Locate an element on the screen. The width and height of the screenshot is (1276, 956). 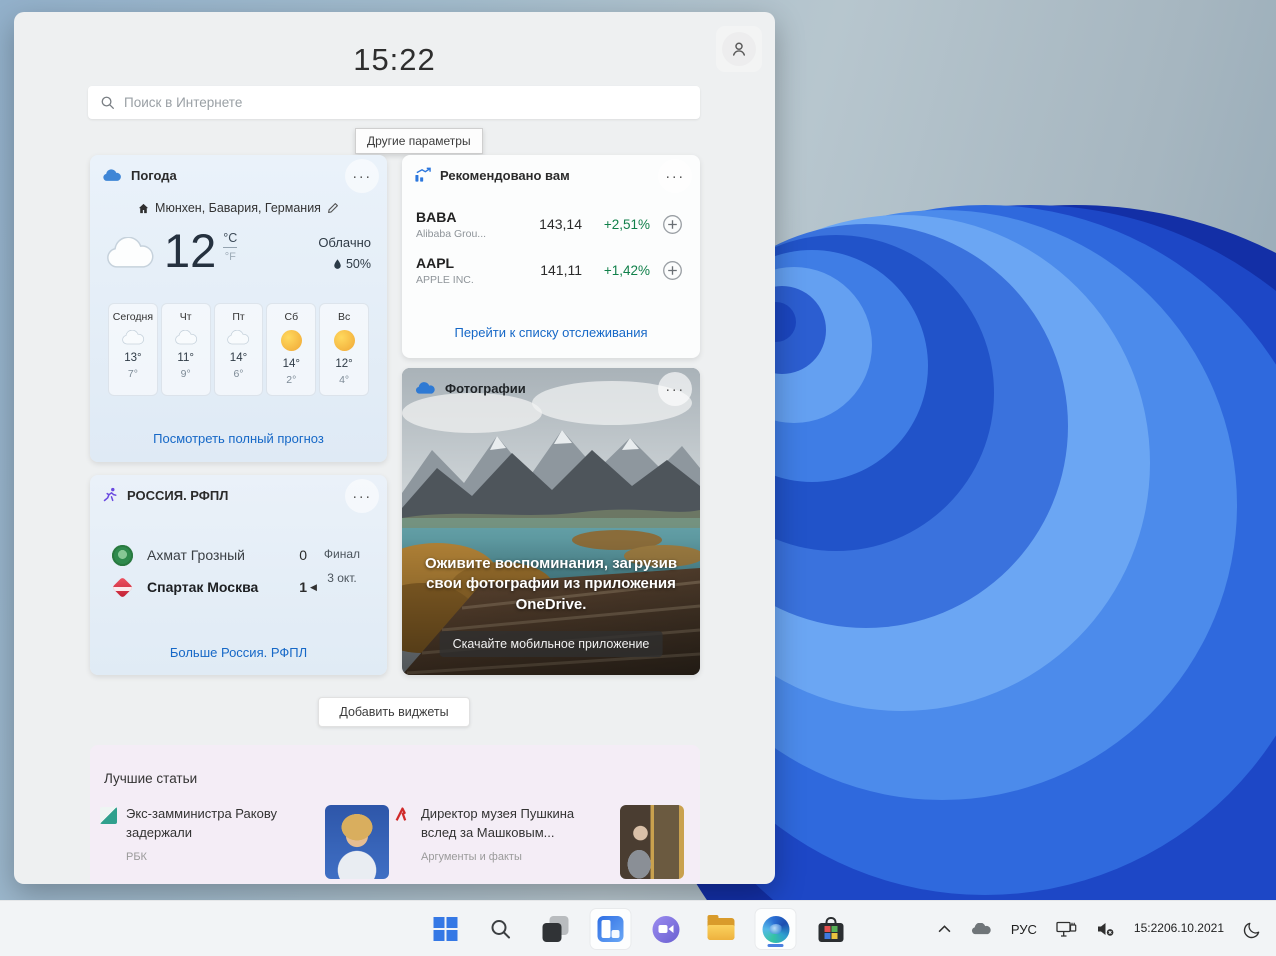
running-app-indicator is located at coordinates (775, 945).